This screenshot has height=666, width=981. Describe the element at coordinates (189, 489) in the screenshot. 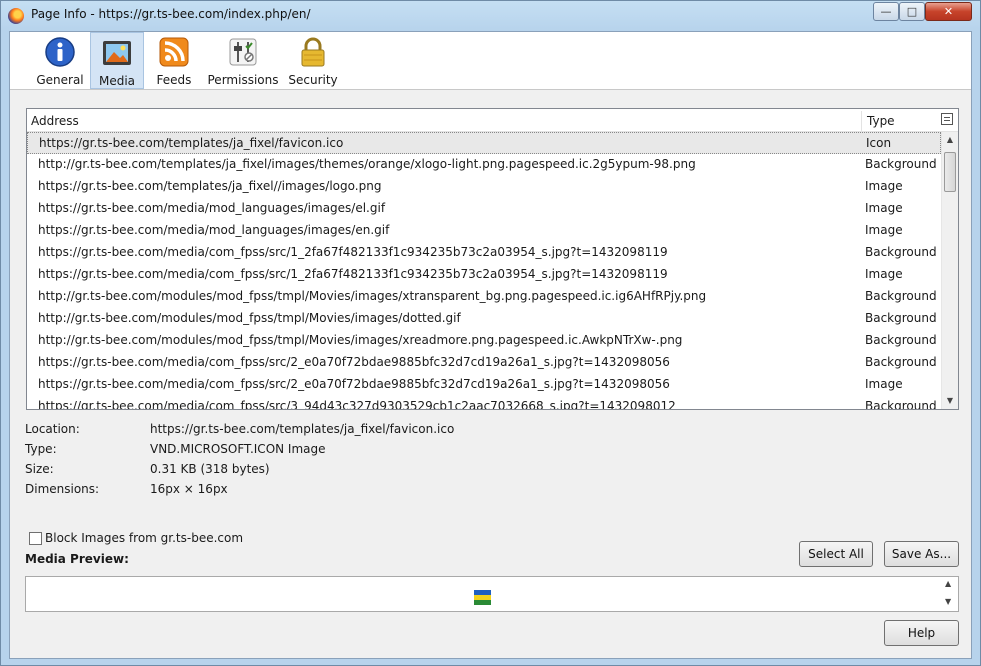

I see `dimensions-value: 16px × 16px` at that location.